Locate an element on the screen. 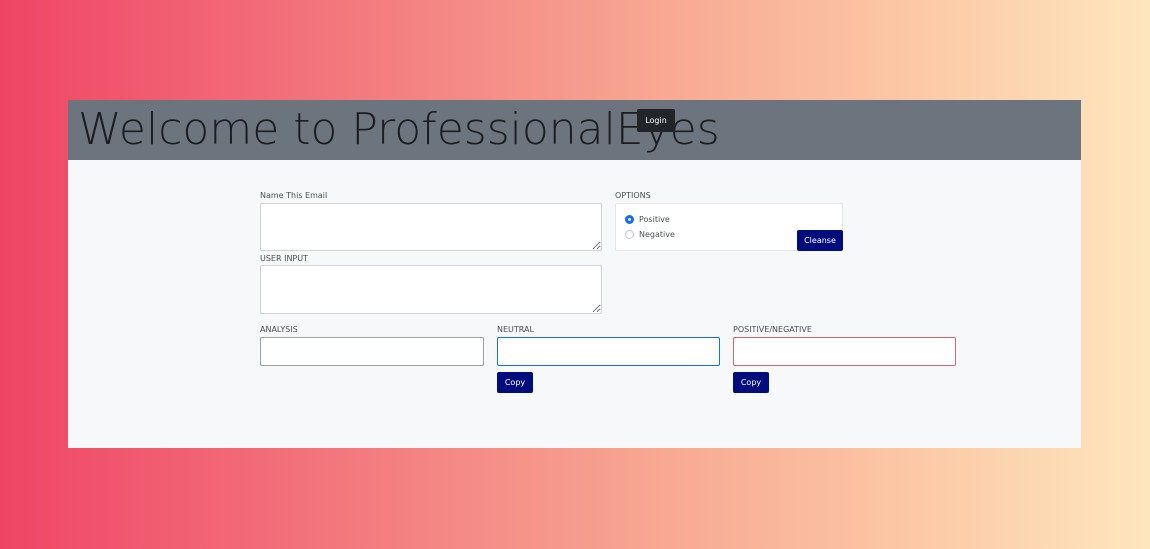  negative-label: Negative is located at coordinates (657, 234).